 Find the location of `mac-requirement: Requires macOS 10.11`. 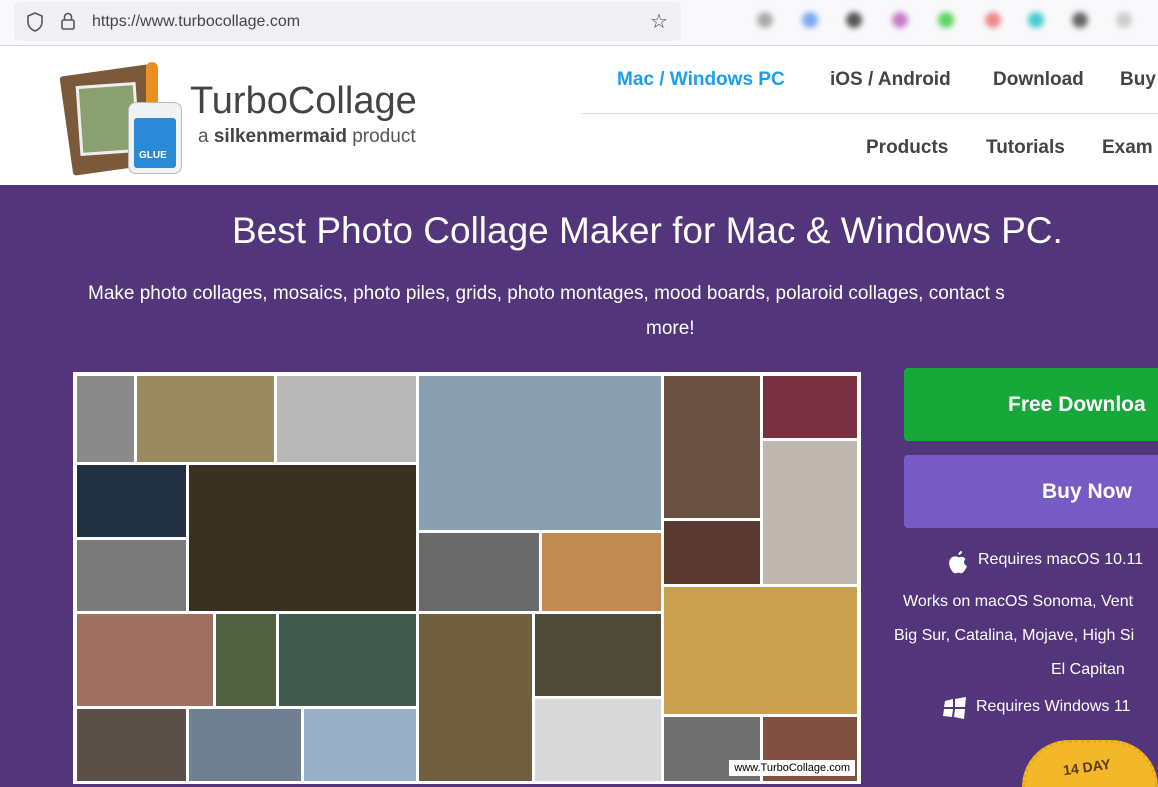

mac-requirement: Requires macOS 10.11 is located at coordinates (1061, 559).